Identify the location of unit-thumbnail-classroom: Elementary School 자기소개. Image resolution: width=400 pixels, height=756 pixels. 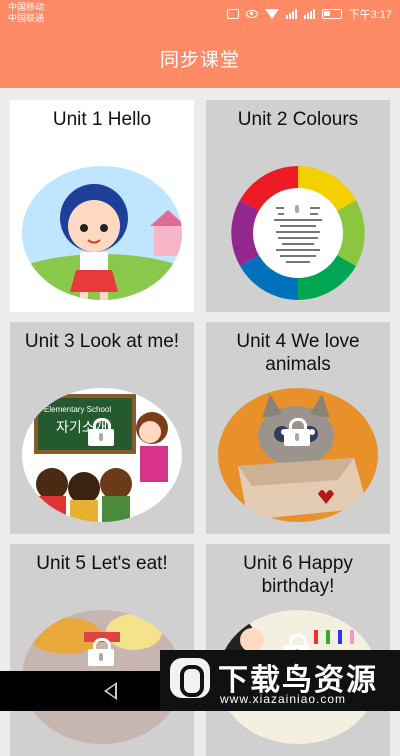
(102, 455).